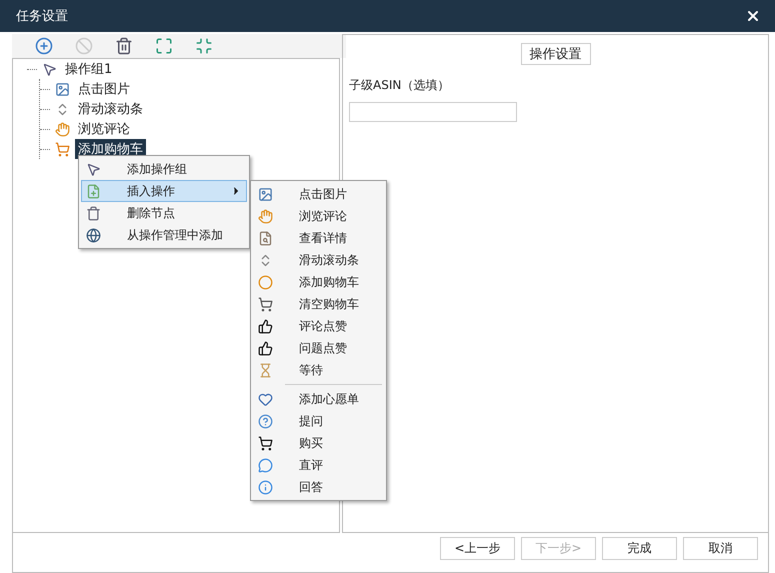 The height and width of the screenshot is (573, 775). What do you see at coordinates (323, 194) in the screenshot?
I see `menu-item-label: 点击图片` at bounding box center [323, 194].